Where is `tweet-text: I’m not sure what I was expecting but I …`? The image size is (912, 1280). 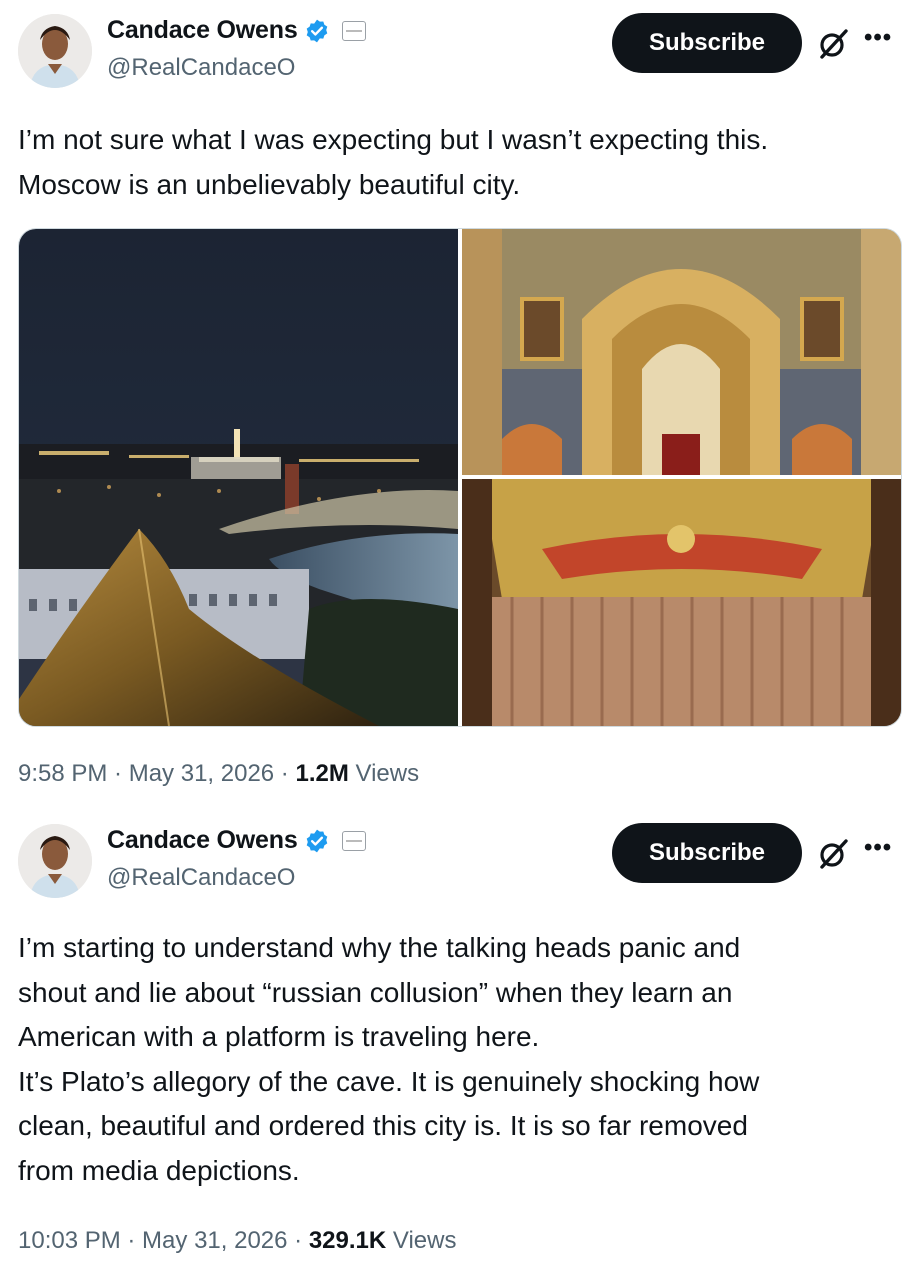 tweet-text: I’m not sure what I was expecting but I … is located at coordinates (393, 162).